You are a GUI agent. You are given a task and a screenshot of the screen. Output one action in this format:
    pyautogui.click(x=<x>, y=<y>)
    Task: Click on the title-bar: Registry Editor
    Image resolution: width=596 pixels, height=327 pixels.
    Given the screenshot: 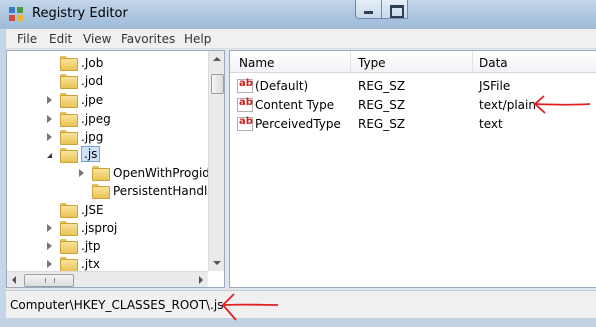 What is the action you would take?
    pyautogui.click(x=298, y=14)
    